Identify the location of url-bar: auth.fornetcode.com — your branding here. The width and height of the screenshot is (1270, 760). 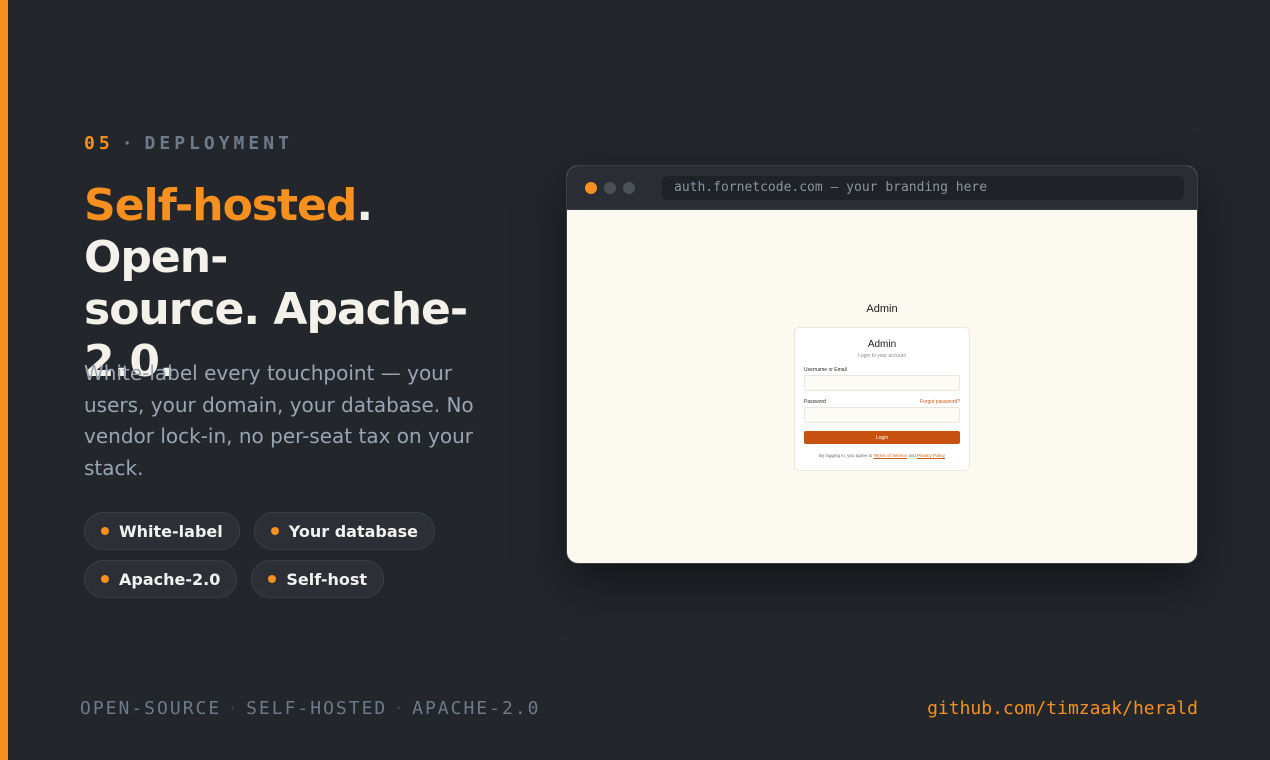
(923, 187).